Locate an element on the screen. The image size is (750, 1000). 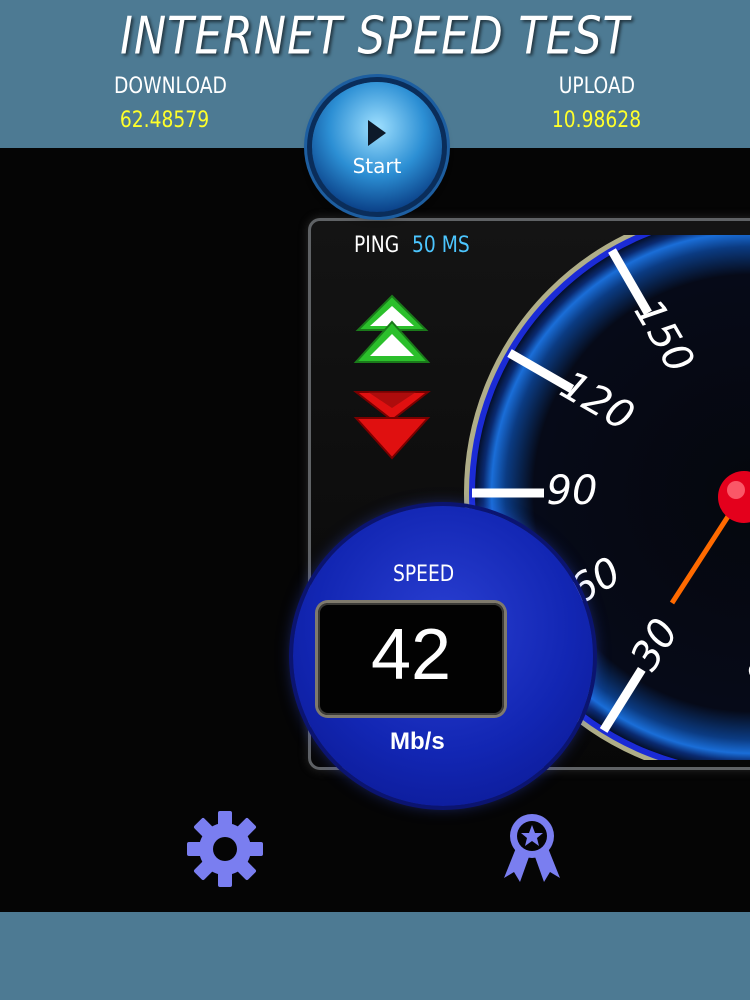
settings-button is located at coordinates (225, 849).